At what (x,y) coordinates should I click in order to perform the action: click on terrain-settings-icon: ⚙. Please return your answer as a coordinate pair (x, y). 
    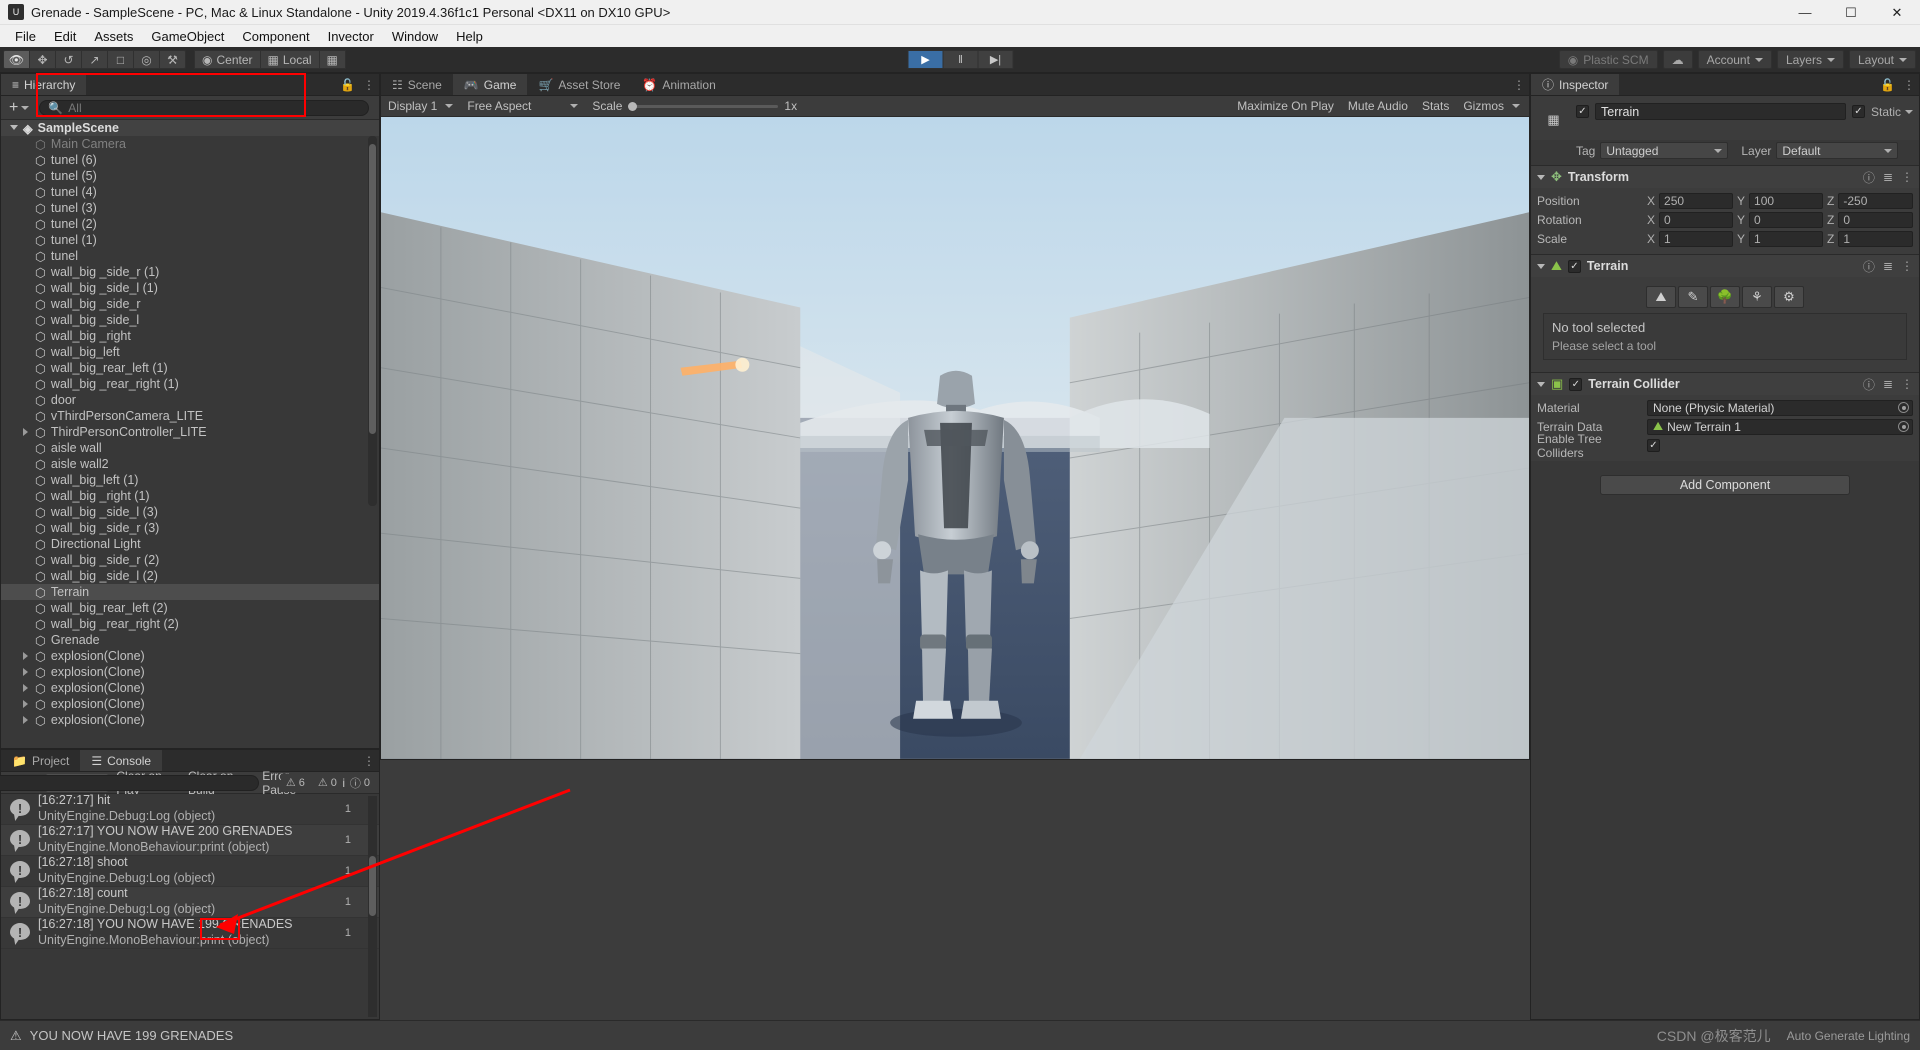
    Looking at the image, I should click on (1789, 297).